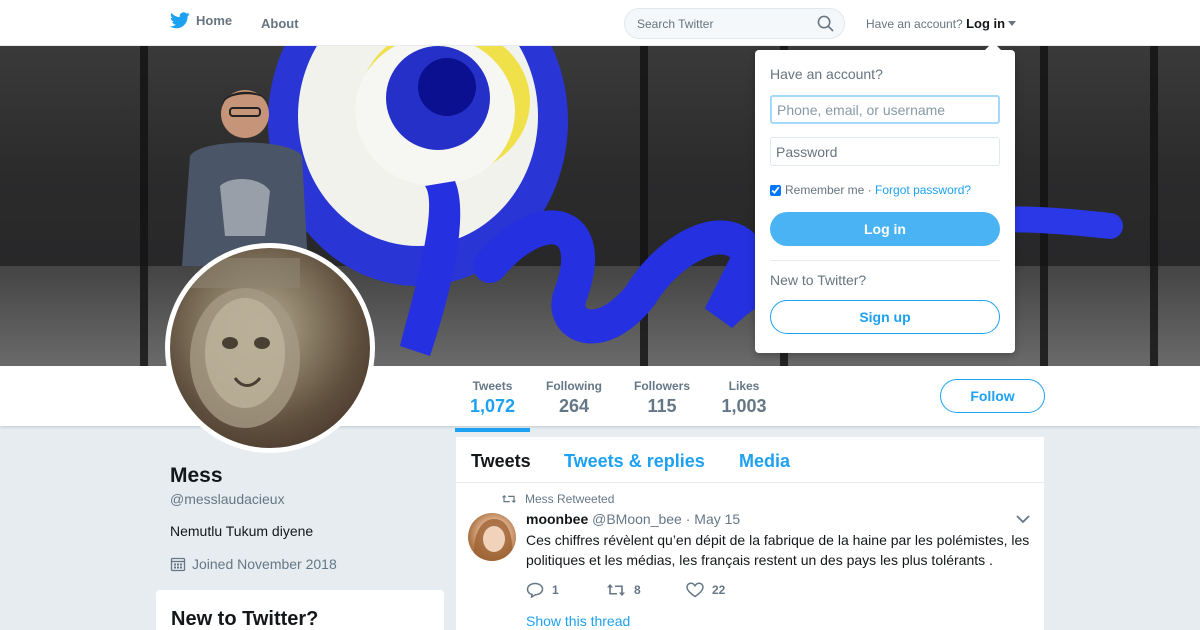 The height and width of the screenshot is (630, 1200). What do you see at coordinates (885, 317) in the screenshot?
I see `signup-button: Sign up` at bounding box center [885, 317].